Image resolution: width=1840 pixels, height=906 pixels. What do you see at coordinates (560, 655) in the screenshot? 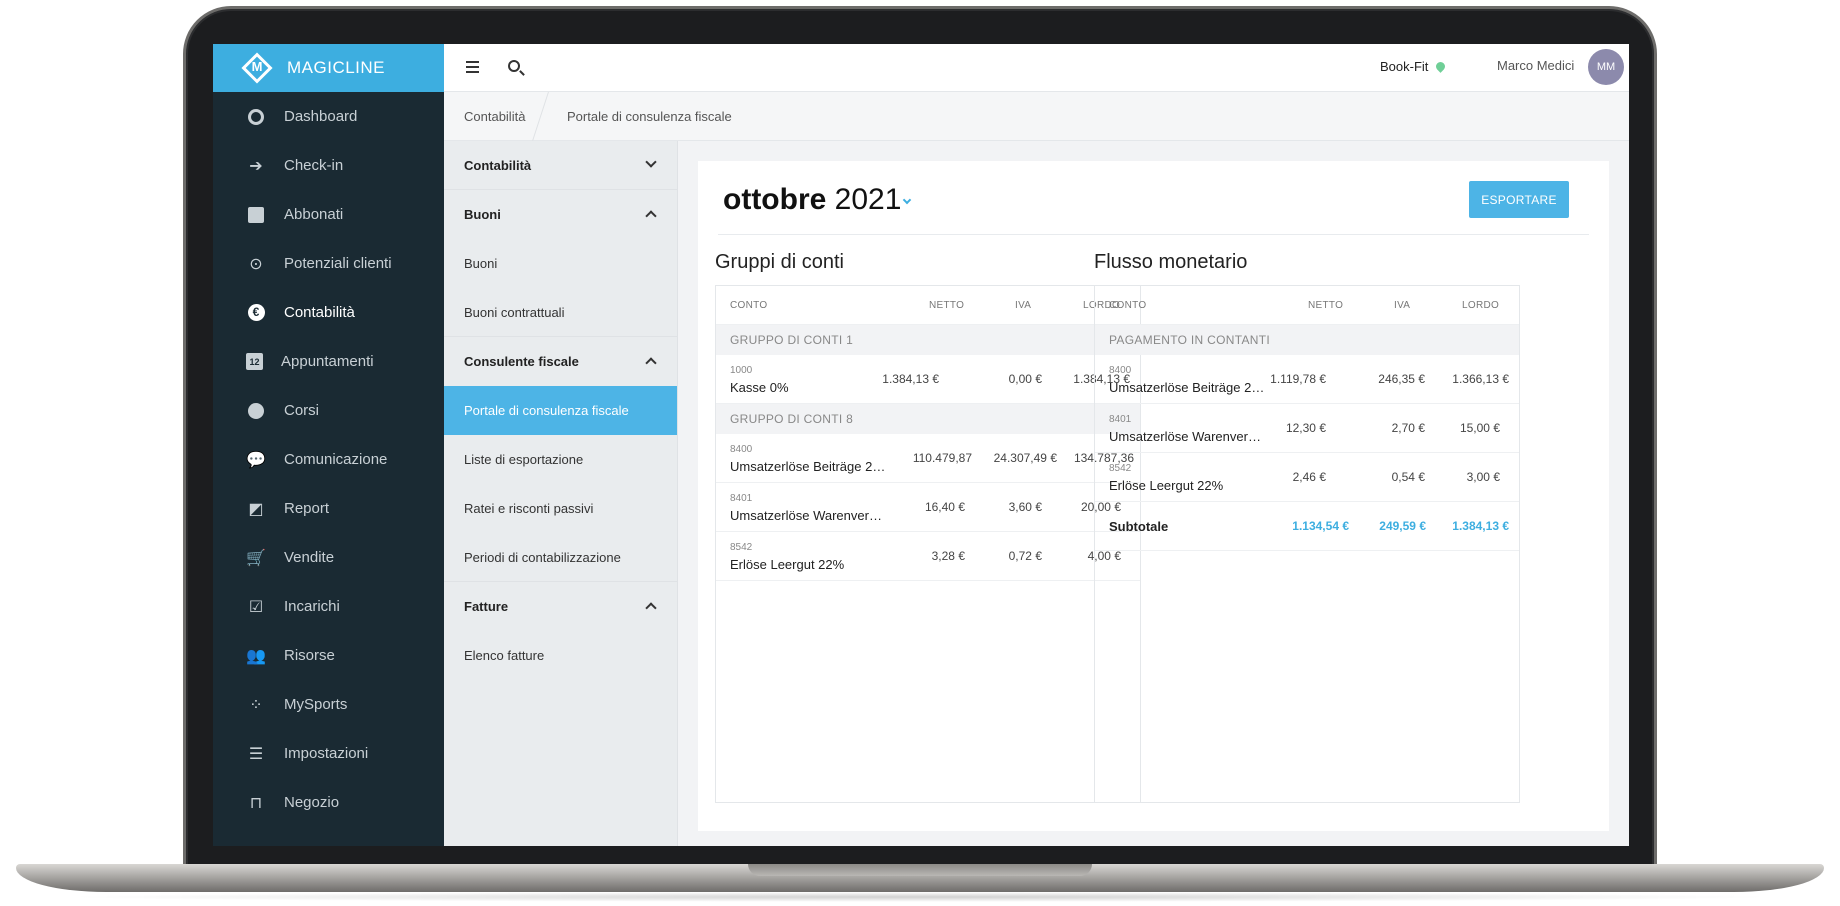
I see `subnav-item-elenco-fatture: Elenco fatture` at bounding box center [560, 655].